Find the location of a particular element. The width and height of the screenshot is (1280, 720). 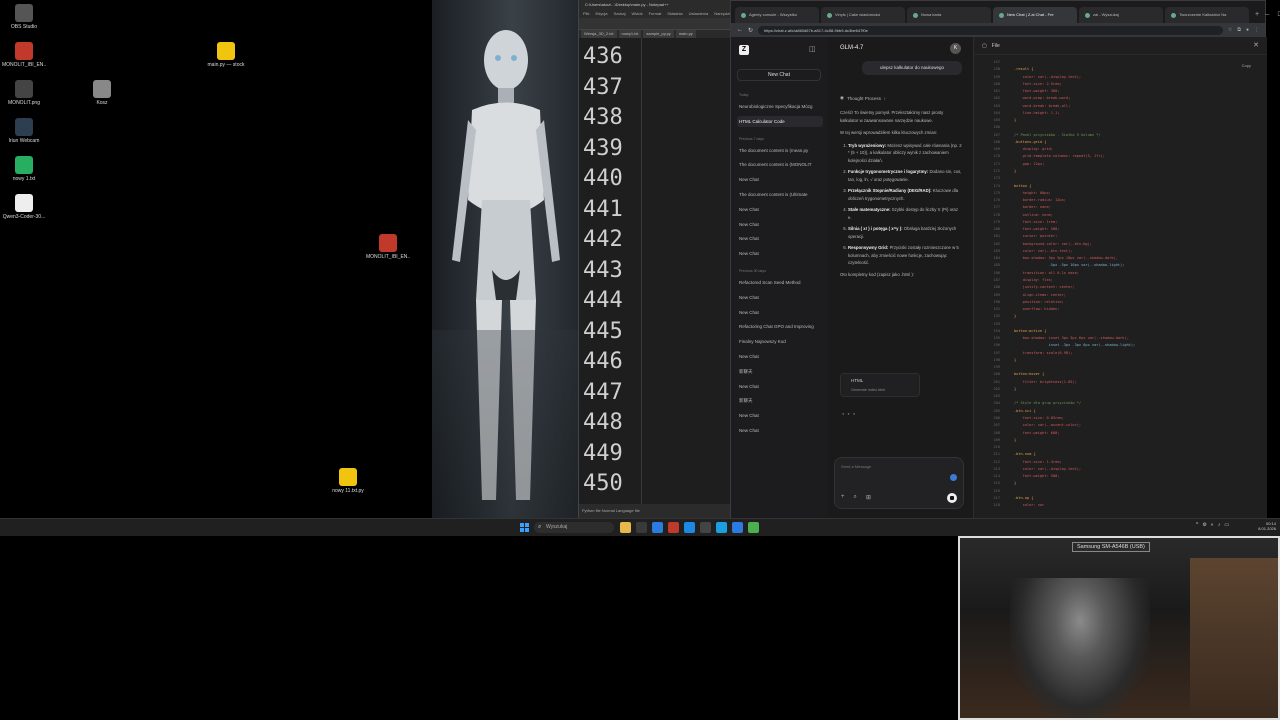

sidebar-chat-item: The document content is (MONOLIT is located at coordinates (780, 164).